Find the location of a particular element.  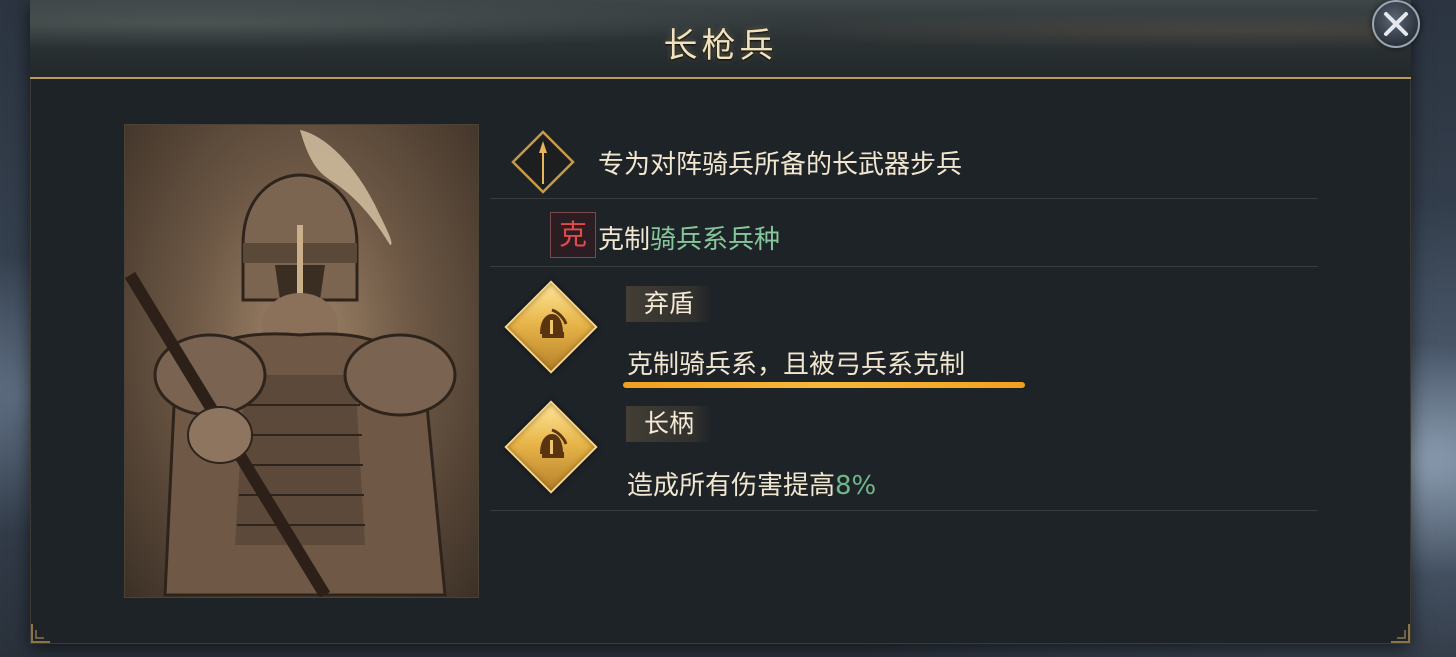

trait-effect: 造成所有伤害提高8% is located at coordinates (751, 483).